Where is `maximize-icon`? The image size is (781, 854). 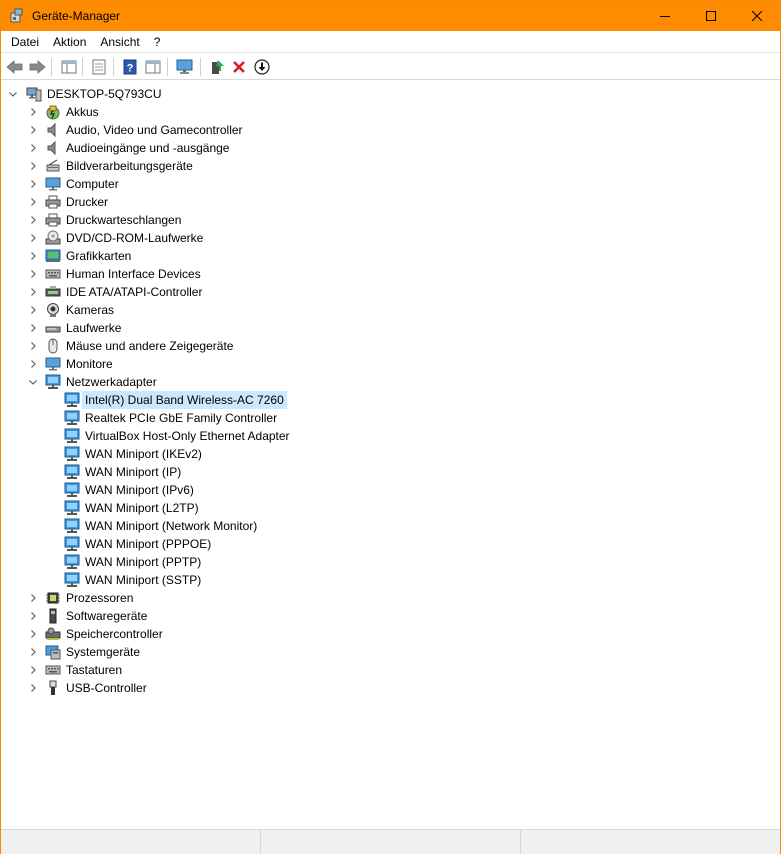 maximize-icon is located at coordinates (711, 16).